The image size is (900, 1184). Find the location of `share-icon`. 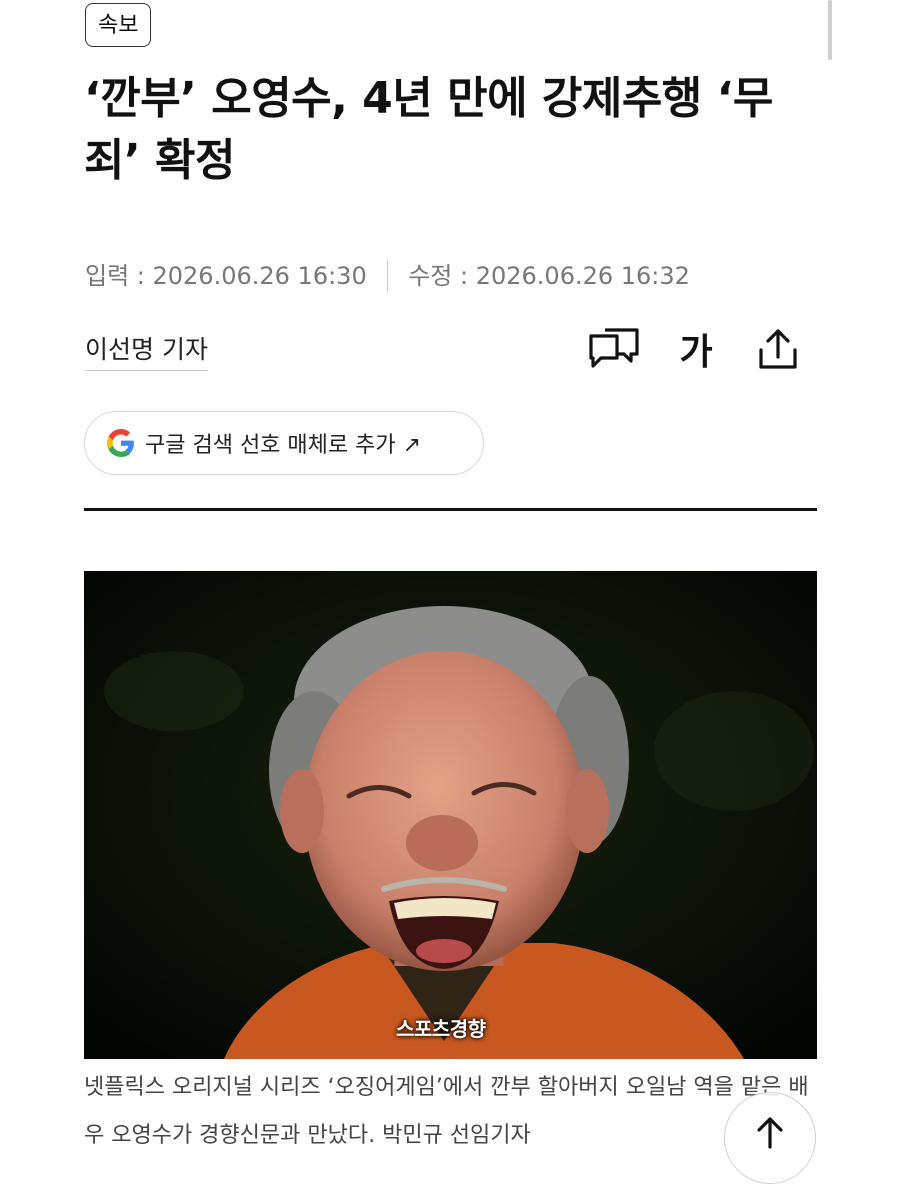

share-icon is located at coordinates (778, 349).